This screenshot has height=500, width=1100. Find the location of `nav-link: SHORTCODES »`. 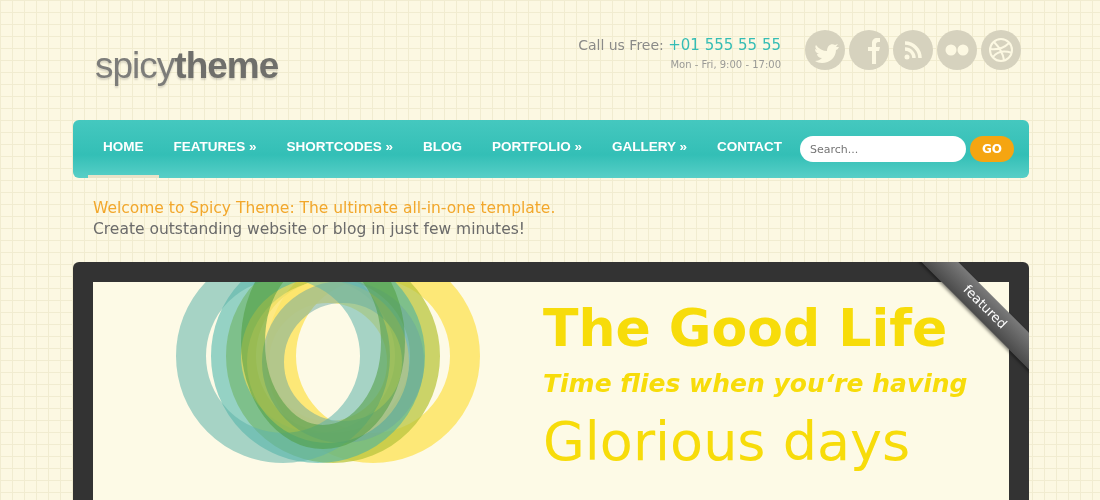

nav-link: SHORTCODES » is located at coordinates (340, 149).